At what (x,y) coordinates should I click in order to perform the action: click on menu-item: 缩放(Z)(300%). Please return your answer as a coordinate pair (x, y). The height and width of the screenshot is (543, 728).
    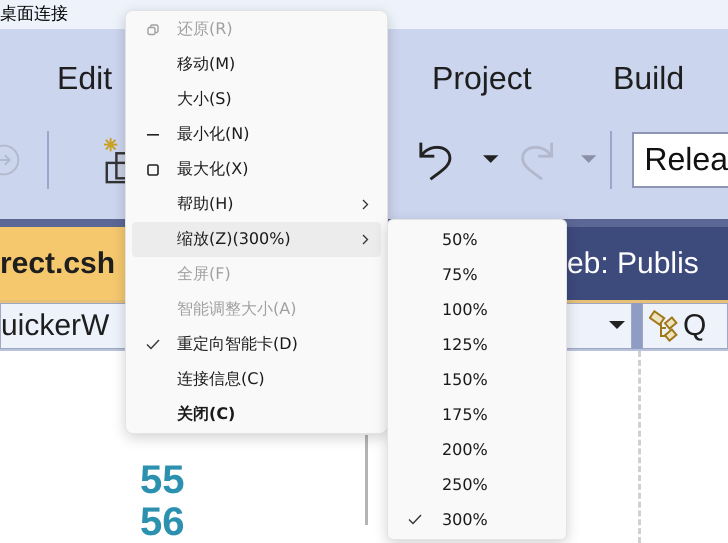
    Looking at the image, I should click on (256, 239).